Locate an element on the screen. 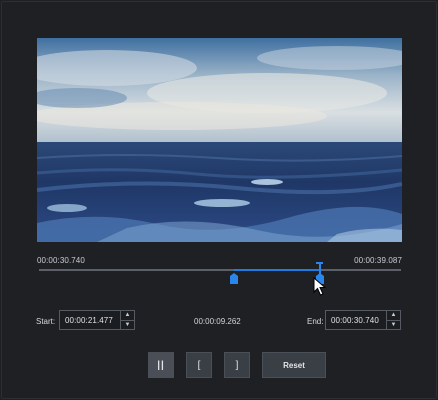 The height and width of the screenshot is (400, 438). mark-in-icon: [ is located at coordinates (199, 365).